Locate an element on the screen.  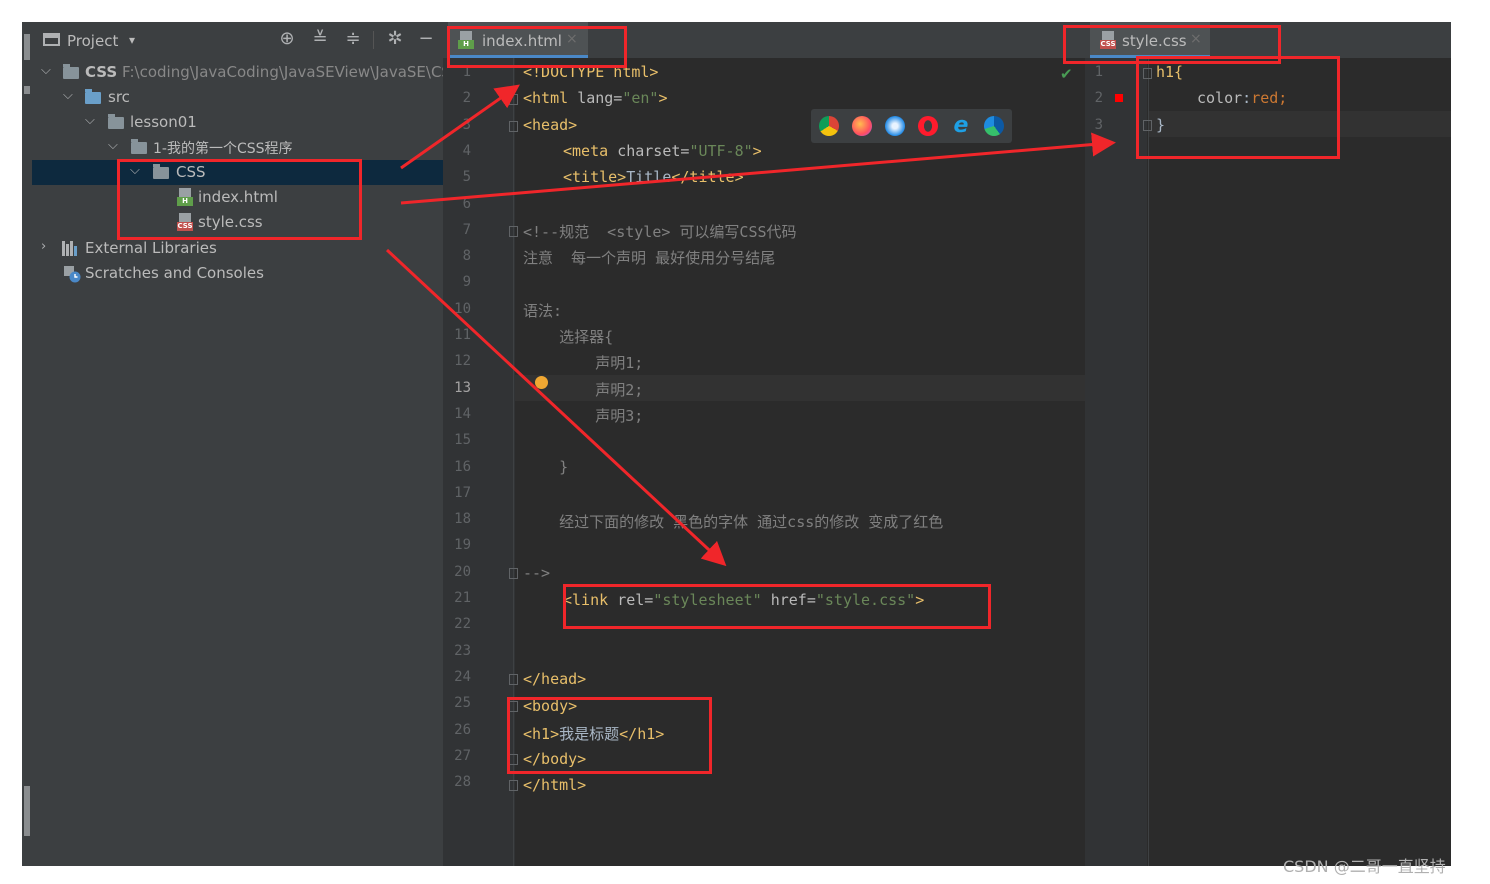
arrow-folder-to-link is located at coordinates (556, 407).